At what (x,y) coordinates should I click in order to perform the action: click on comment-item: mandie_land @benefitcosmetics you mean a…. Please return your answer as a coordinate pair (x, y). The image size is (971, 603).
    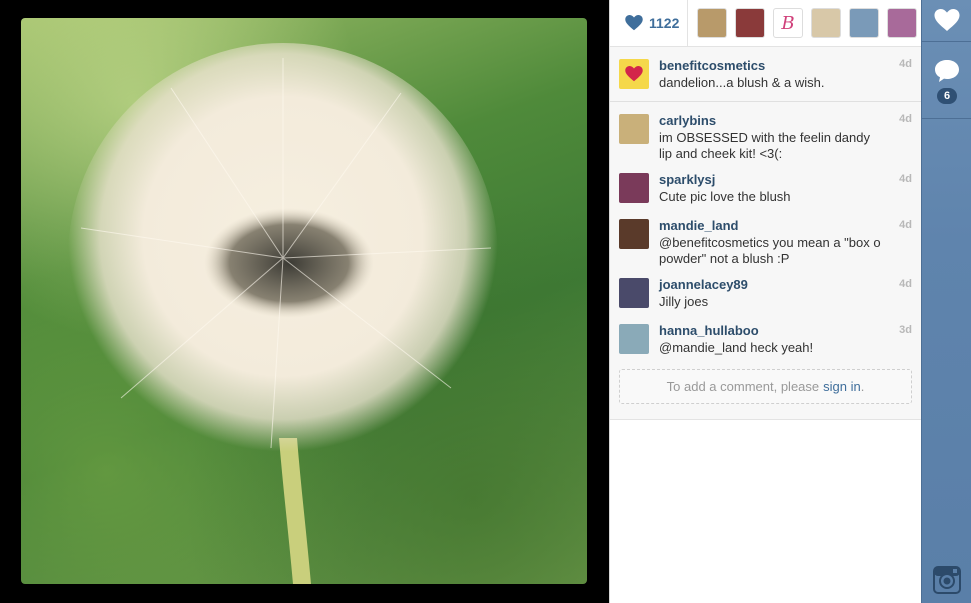
    Looking at the image, I should click on (765, 237).